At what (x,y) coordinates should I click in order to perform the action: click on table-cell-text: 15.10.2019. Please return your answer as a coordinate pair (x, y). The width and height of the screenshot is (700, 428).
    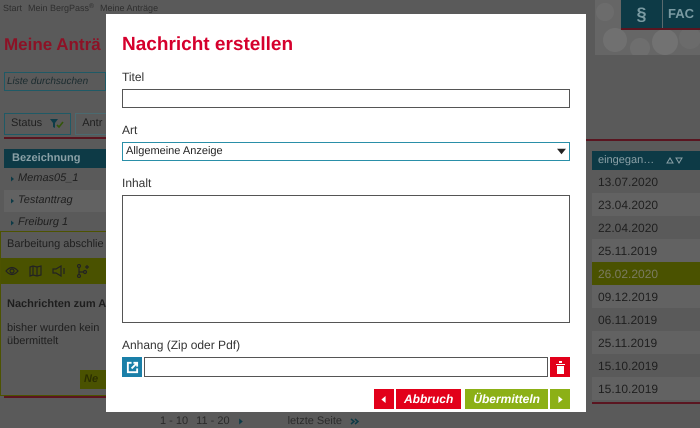
    Looking at the image, I should click on (628, 366).